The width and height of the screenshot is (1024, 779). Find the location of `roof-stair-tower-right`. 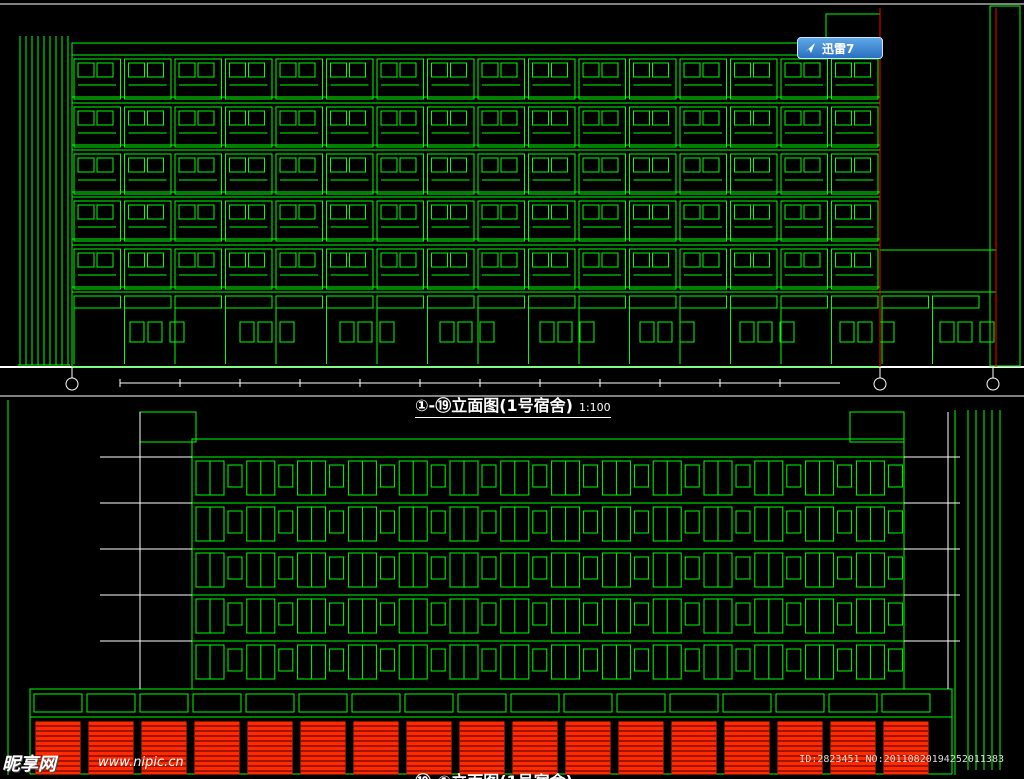

roof-stair-tower-right is located at coordinates (877, 427).